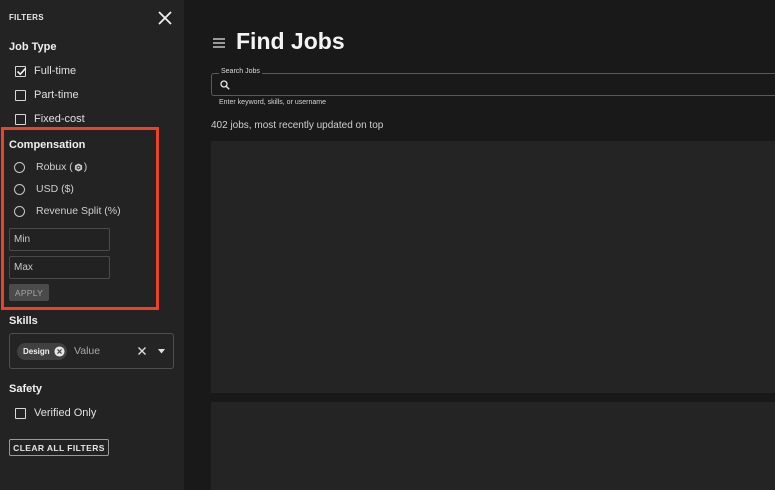 This screenshot has width=775, height=490. I want to click on robux-label: Robux ( ), so click(61, 167).